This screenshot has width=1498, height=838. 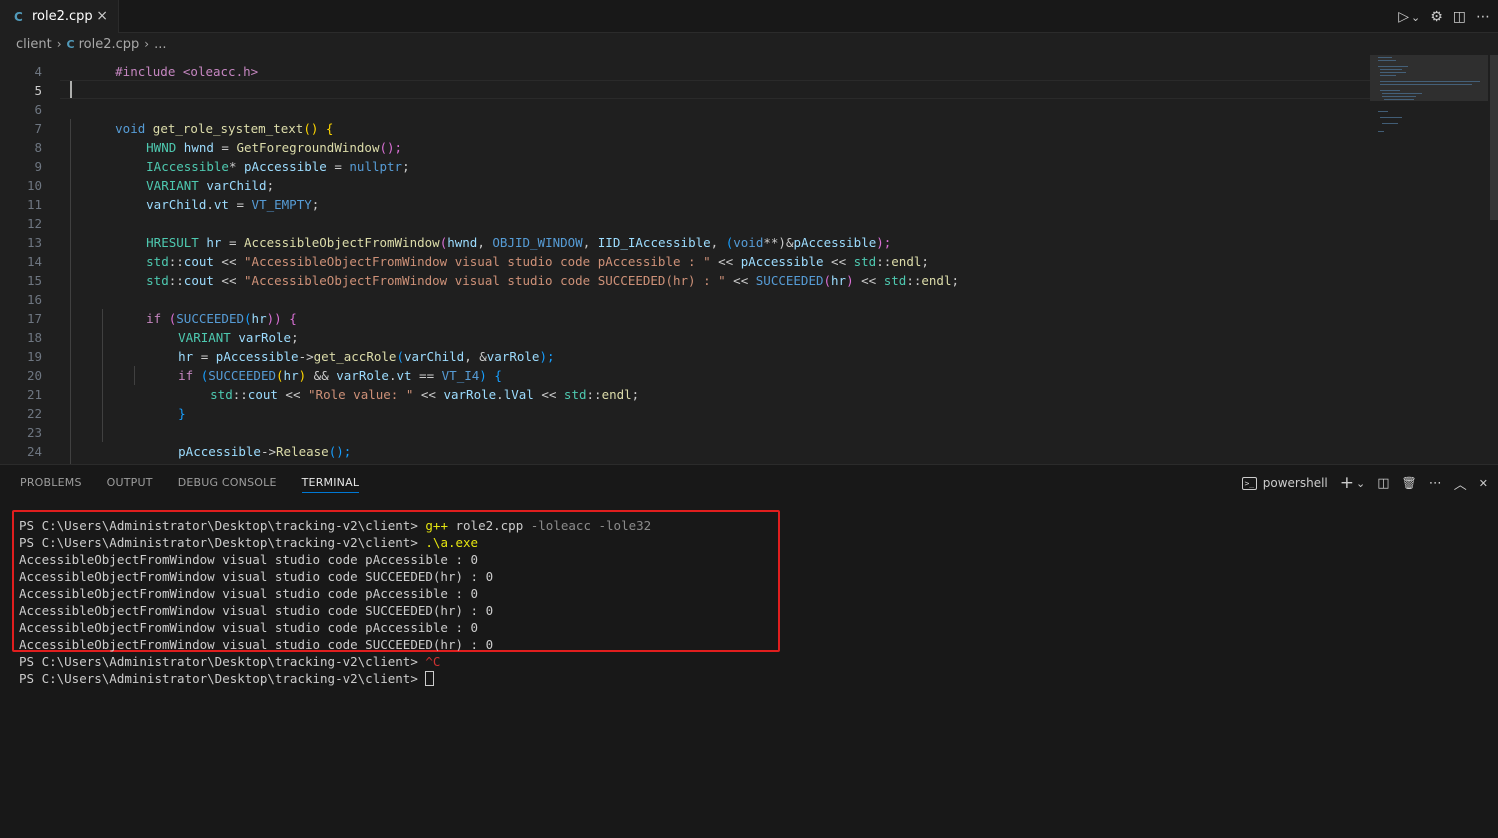 I want to click on code-token: ;, so click(x=635, y=394).